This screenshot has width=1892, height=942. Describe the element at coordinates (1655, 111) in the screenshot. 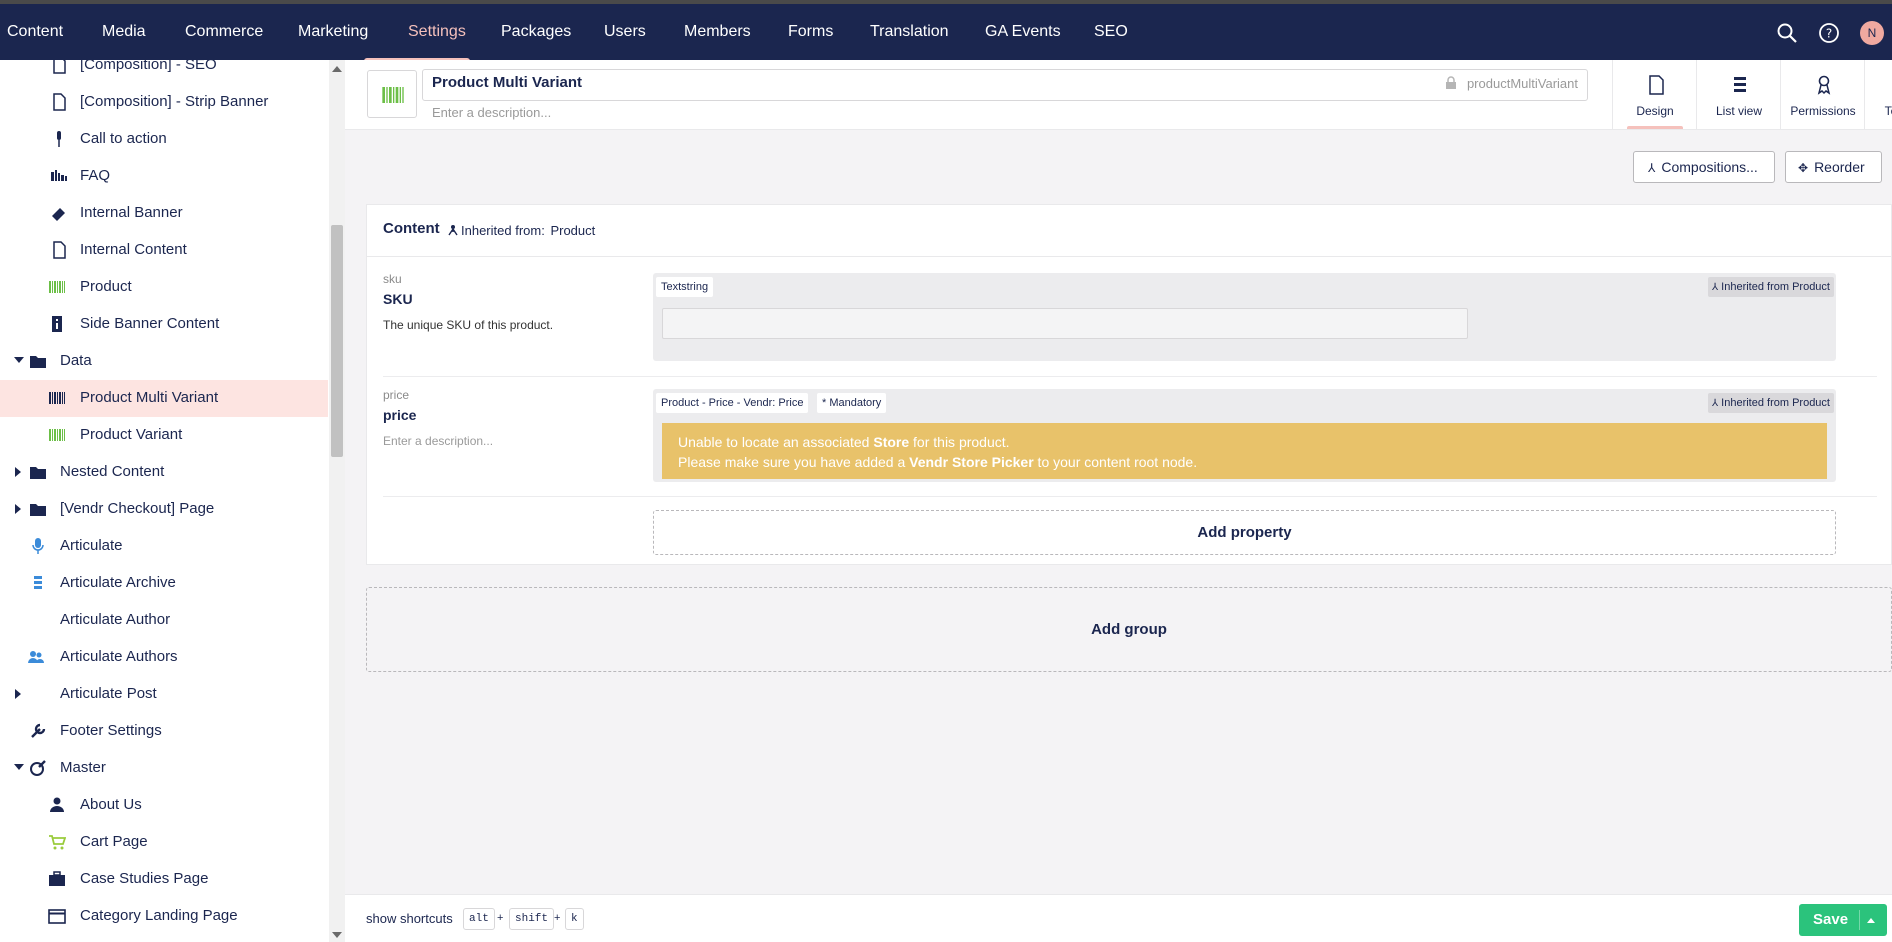

I see `tab-label: Design` at that location.